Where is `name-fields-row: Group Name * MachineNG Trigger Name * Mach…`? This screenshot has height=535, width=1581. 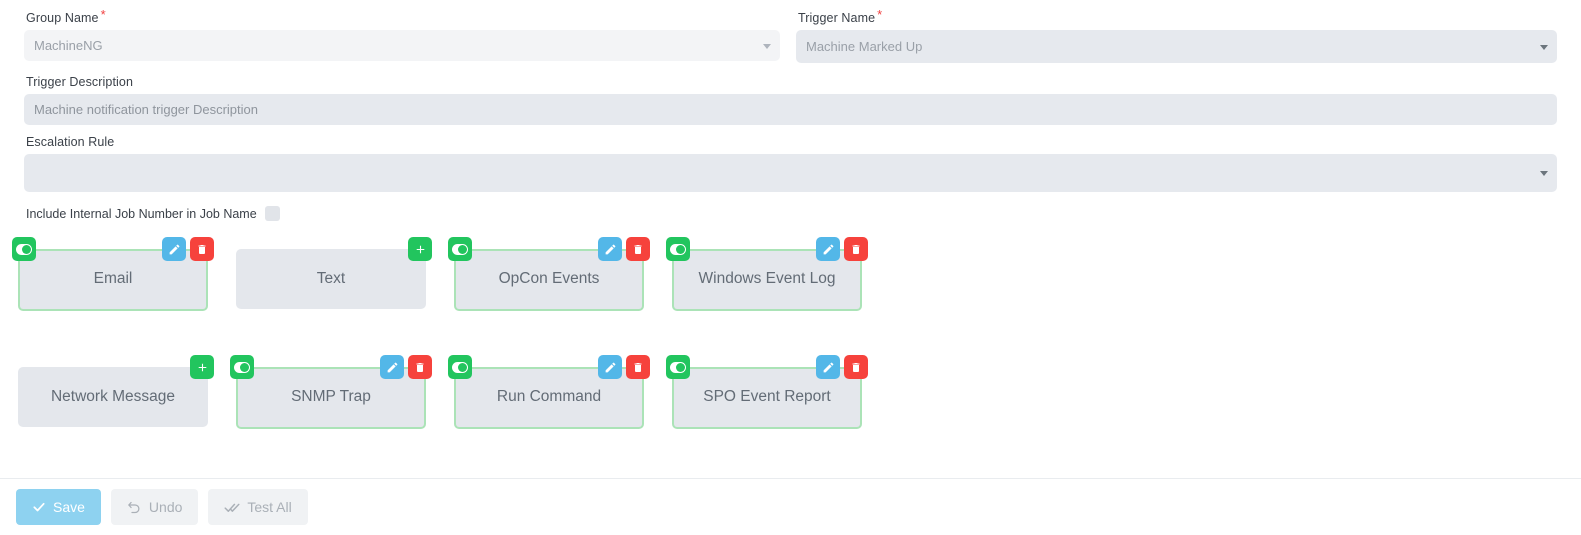
name-fields-row: Group Name * MachineNG Trigger Name * Mach… is located at coordinates (790, 35).